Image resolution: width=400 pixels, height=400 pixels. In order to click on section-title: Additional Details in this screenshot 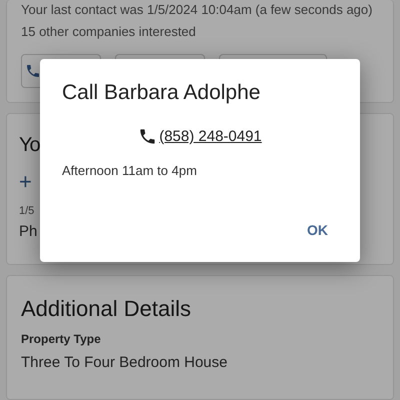, I will do `click(106, 309)`.